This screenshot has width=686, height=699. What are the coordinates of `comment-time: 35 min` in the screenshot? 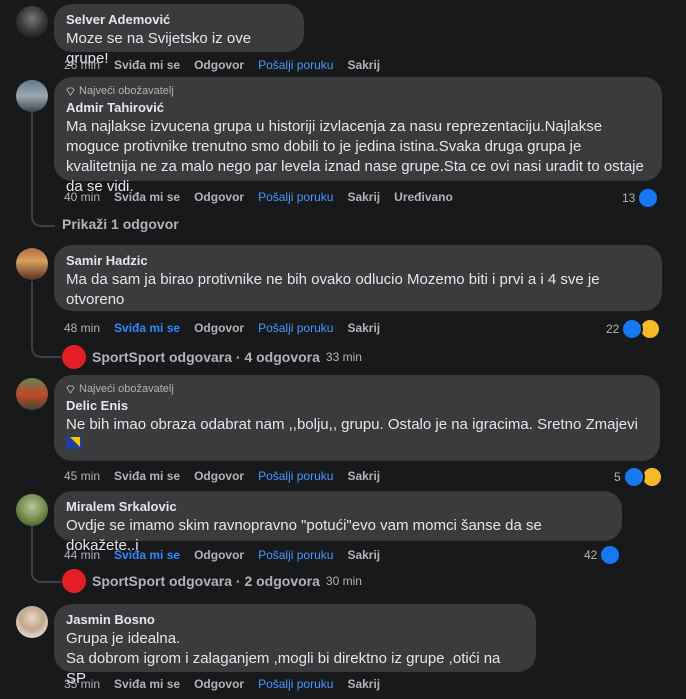 It's located at (82, 684).